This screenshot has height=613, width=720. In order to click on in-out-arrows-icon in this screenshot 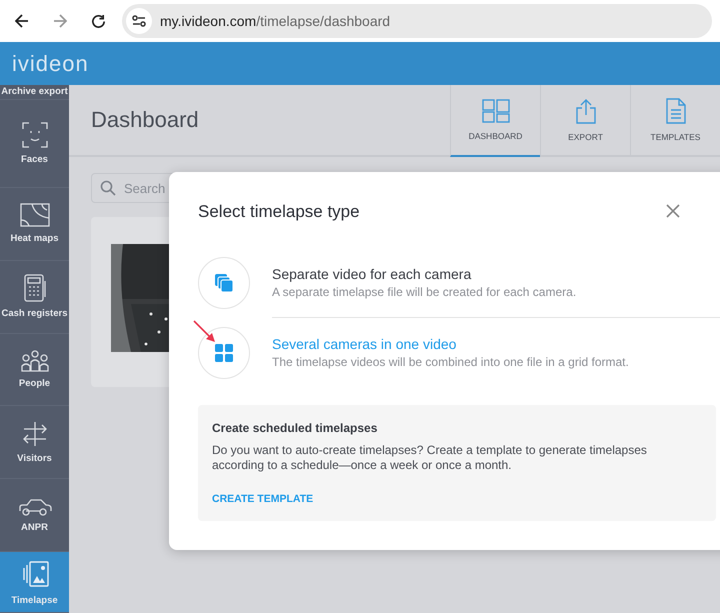, I will do `click(34, 433)`.